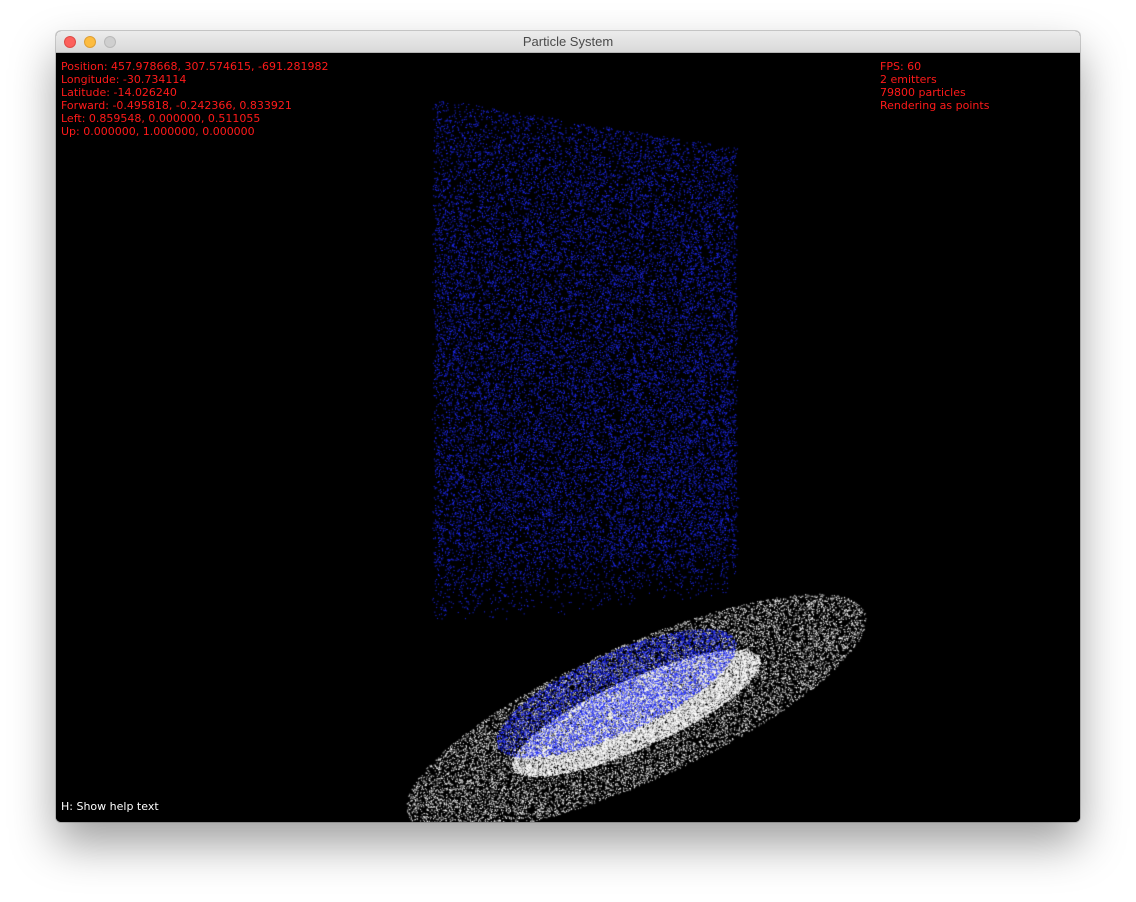 The height and width of the screenshot is (902, 1136). What do you see at coordinates (901, 66) in the screenshot?
I see `fps-text: FPS: 60` at bounding box center [901, 66].